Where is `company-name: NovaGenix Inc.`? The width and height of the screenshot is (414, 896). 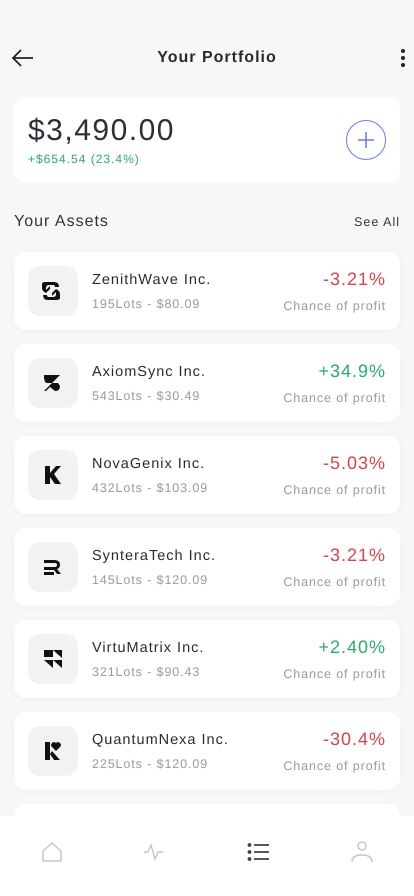
company-name: NovaGenix Inc. is located at coordinates (149, 464).